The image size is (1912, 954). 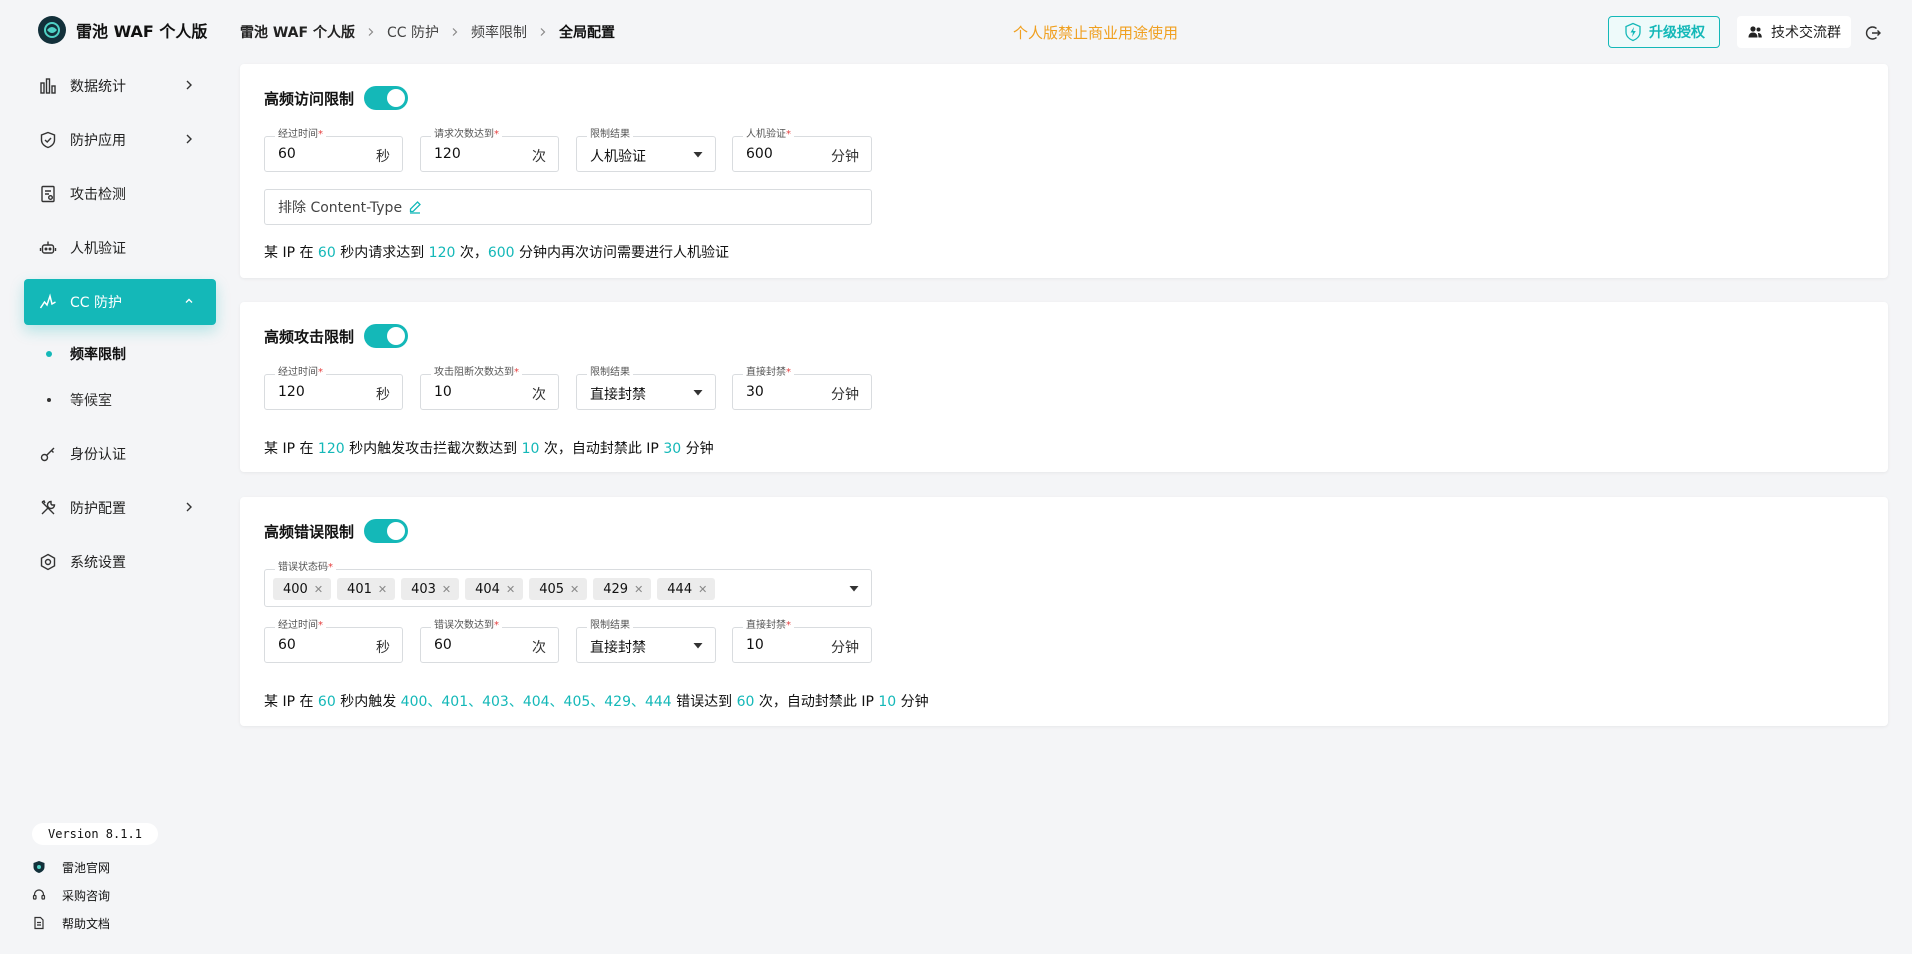 I want to click on sidebar-item-attack-detect: 攻击检测, so click(x=120, y=194).